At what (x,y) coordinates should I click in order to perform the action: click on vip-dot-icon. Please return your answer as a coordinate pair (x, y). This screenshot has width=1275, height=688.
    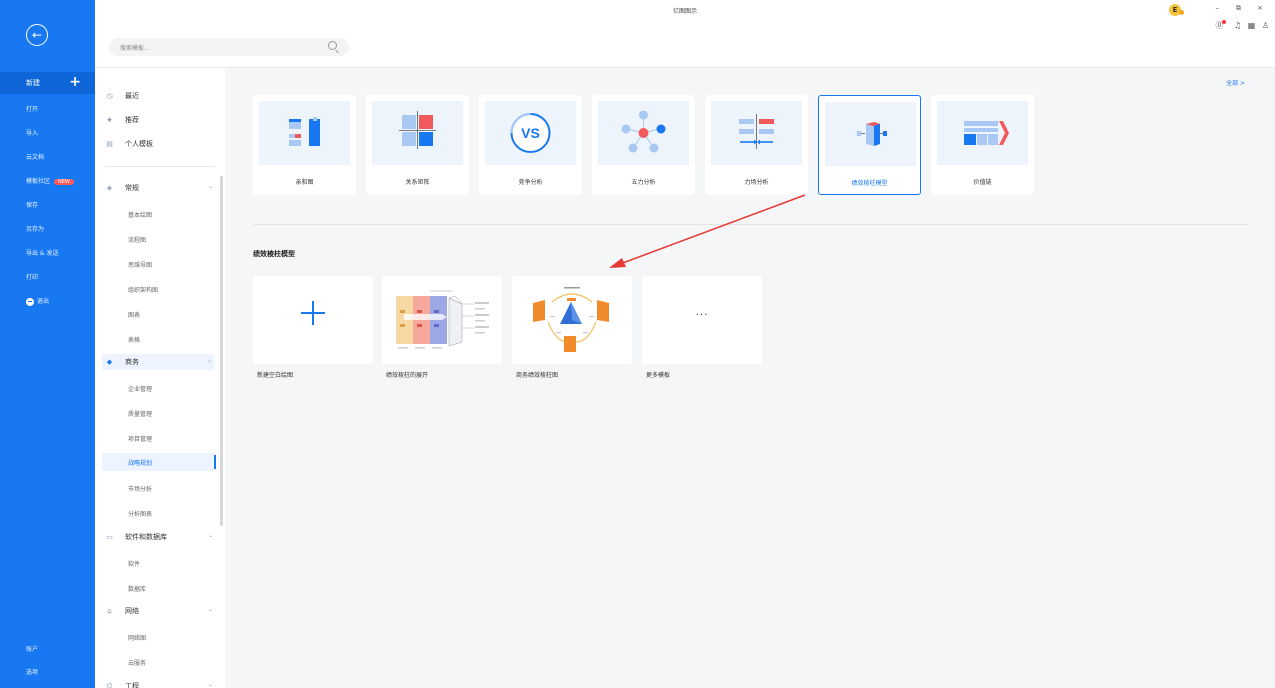
    Looking at the image, I should click on (1181, 12).